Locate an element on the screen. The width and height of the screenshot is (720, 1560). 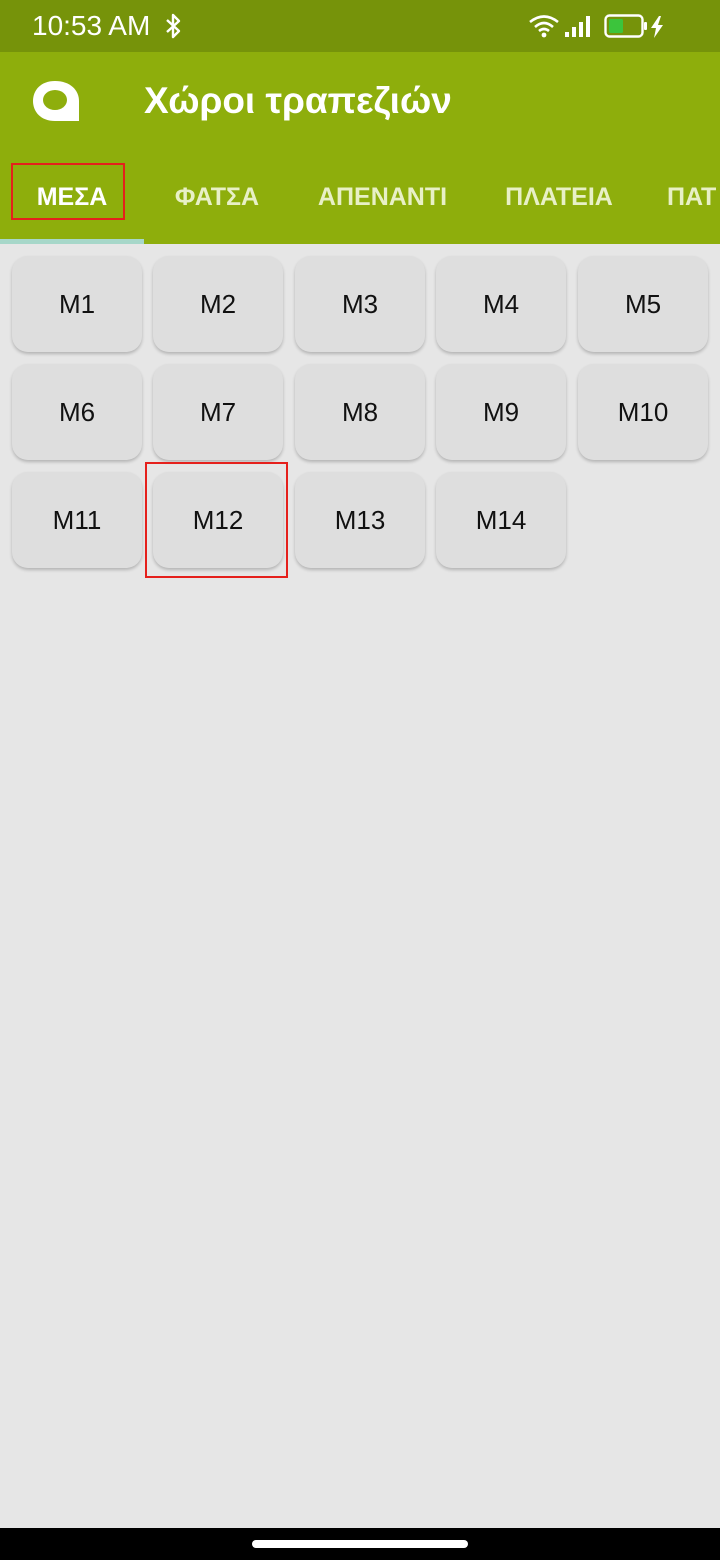
table-button-m6: M6 is located at coordinates (77, 412).